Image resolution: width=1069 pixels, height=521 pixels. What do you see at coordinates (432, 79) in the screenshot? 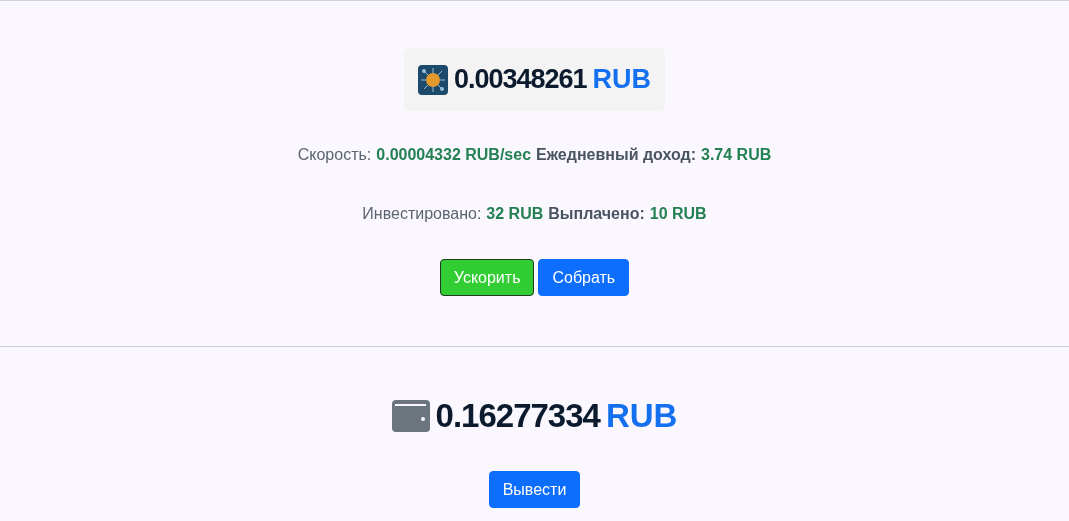
I see `coin-chip-icon` at bounding box center [432, 79].